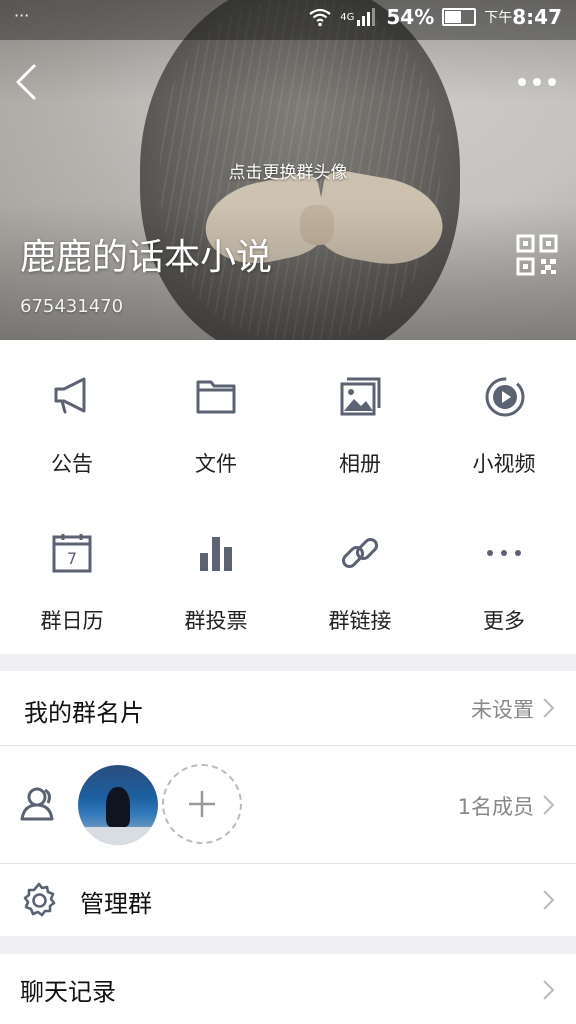 This screenshot has width=576, height=1024. I want to click on feature-label: 群投票, so click(216, 621).